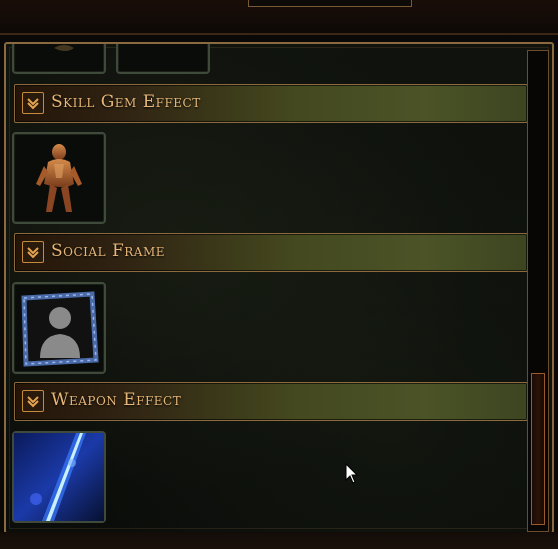  Describe the element at coordinates (279, 34) in the screenshot. I see `top-divider` at that location.